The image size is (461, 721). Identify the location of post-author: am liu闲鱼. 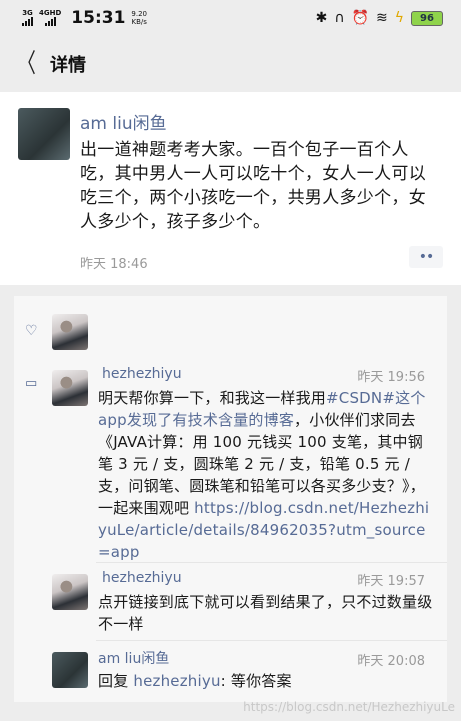
(123, 121).